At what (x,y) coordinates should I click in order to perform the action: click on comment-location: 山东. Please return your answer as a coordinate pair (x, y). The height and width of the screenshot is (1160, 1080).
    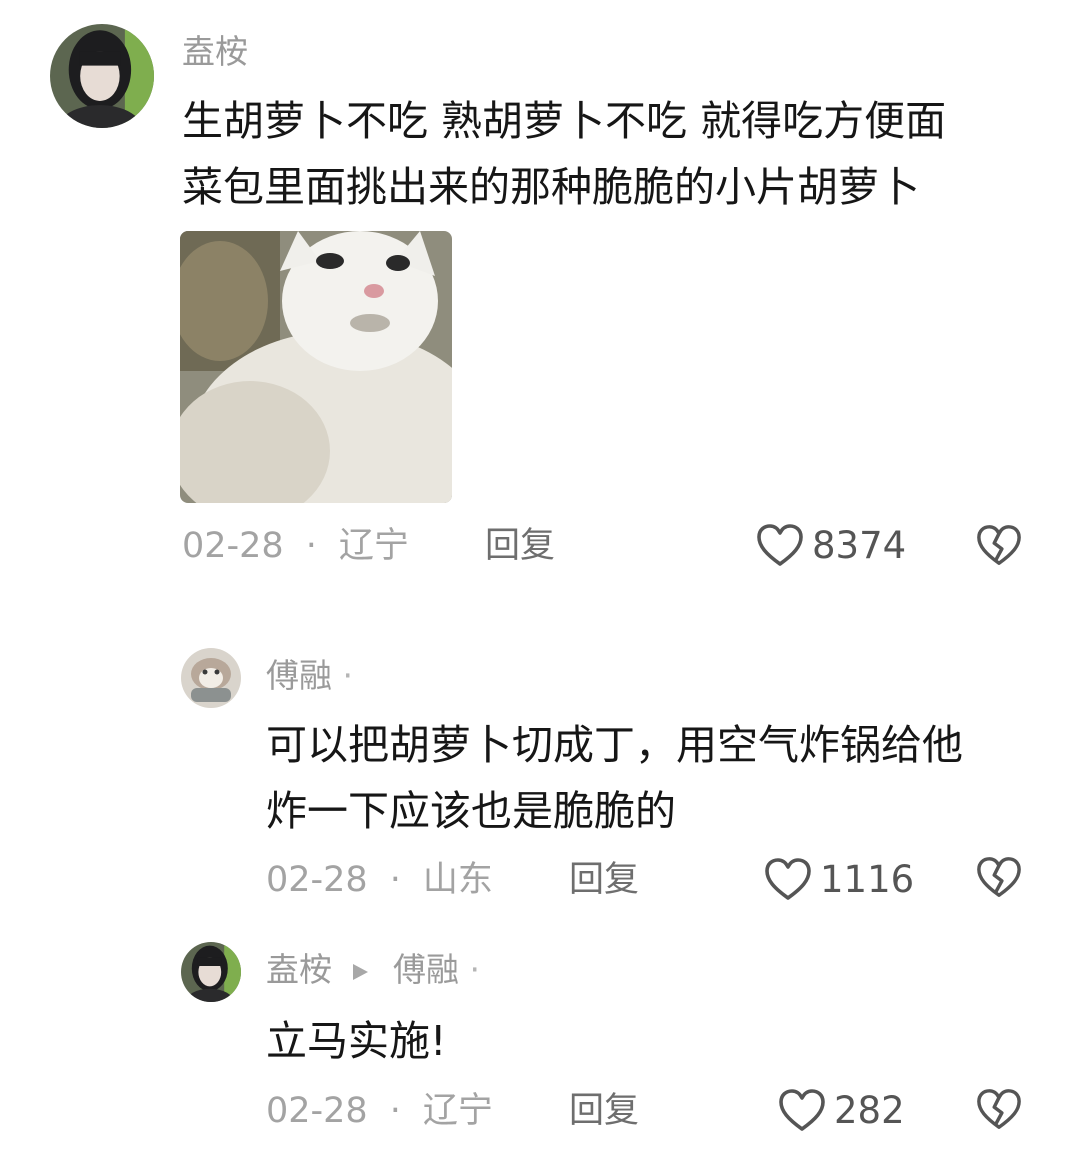
    Looking at the image, I should click on (457, 880).